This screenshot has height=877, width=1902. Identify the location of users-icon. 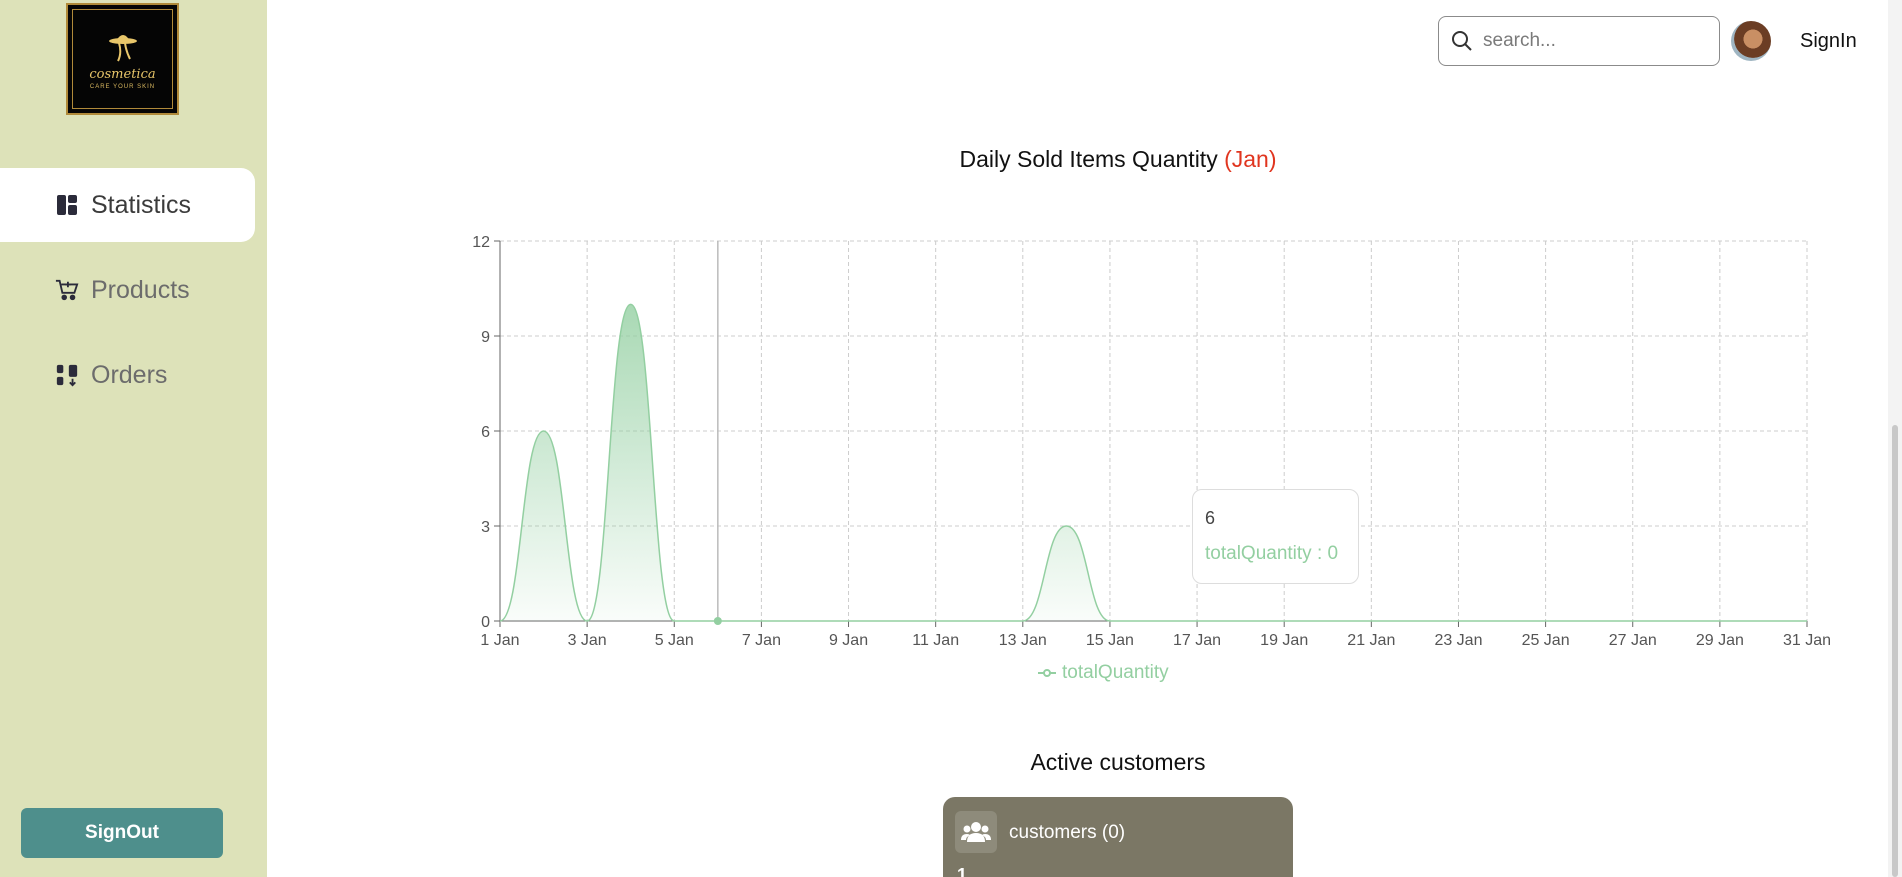
(976, 832).